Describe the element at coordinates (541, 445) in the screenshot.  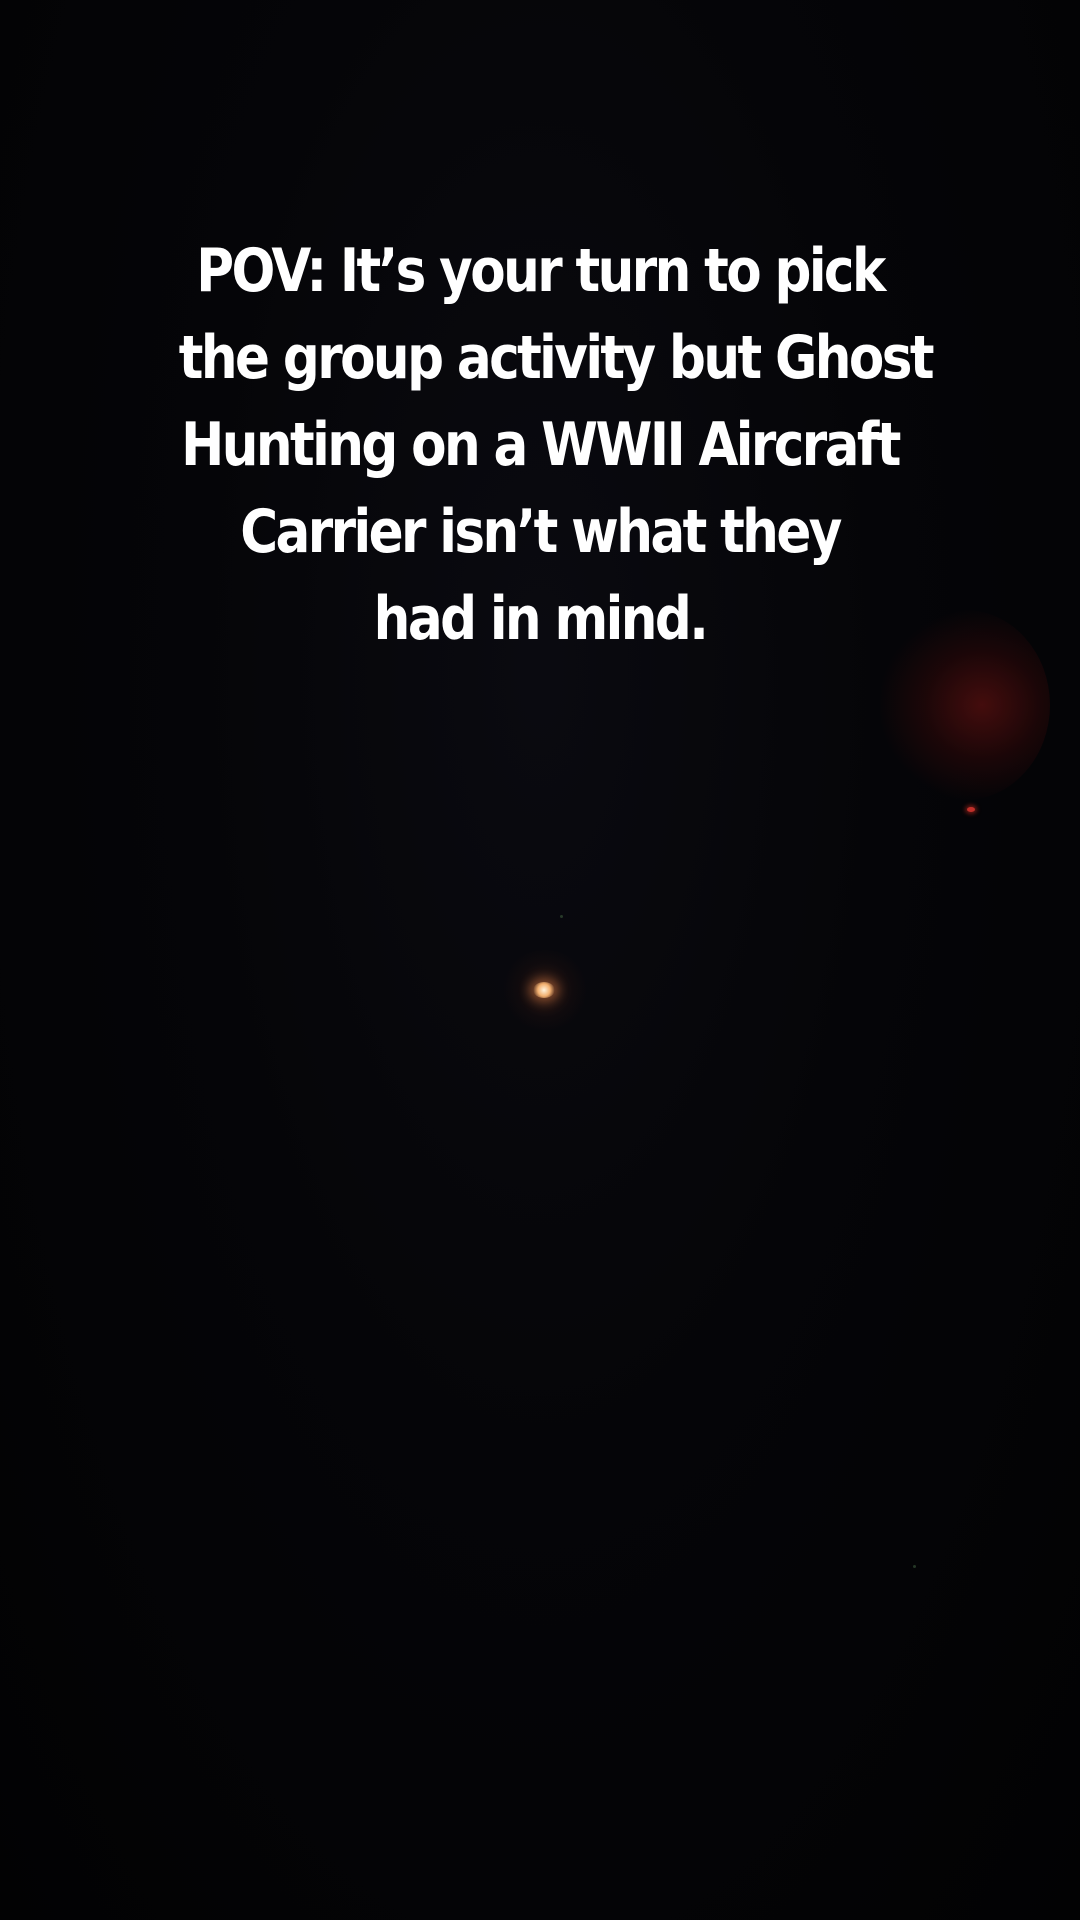
I see `caption-line: Hunting on a WWII Aircraft` at that location.